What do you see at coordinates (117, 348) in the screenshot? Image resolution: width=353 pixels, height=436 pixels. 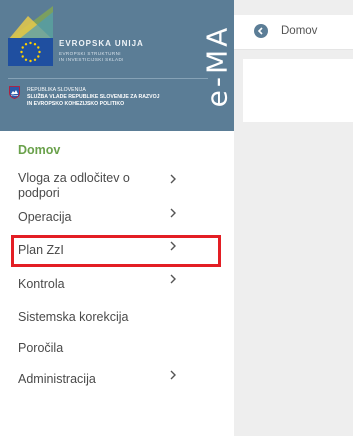 I see `sidebar-item-porocila: Poročila` at bounding box center [117, 348].